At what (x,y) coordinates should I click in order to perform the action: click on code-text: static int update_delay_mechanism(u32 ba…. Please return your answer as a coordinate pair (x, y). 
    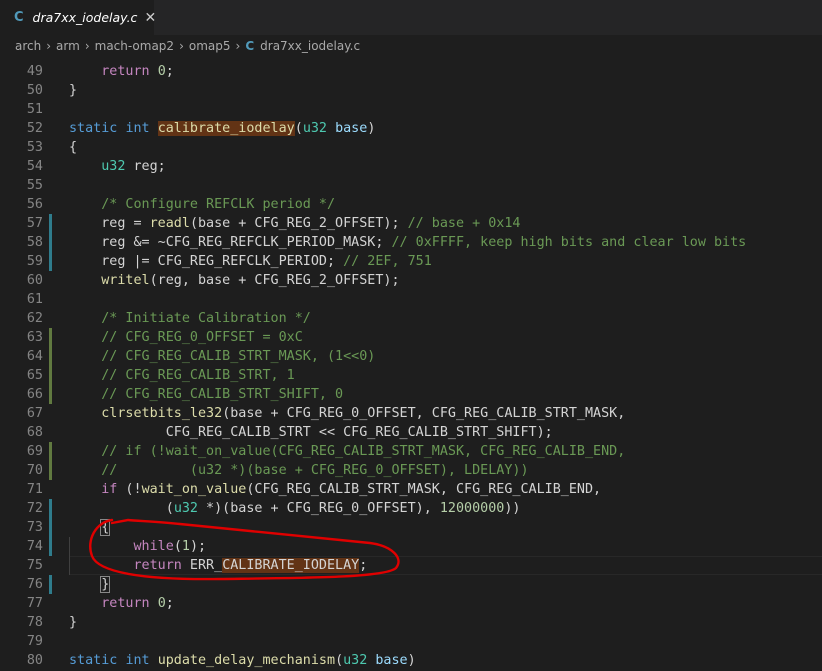
    Looking at the image, I should click on (242, 660).